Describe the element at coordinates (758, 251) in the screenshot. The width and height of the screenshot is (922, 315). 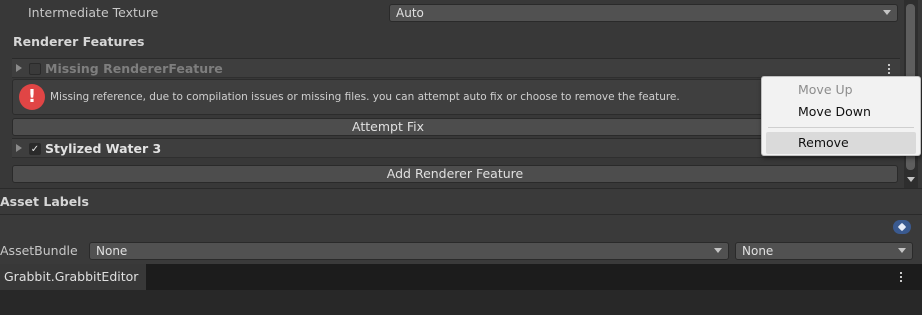
I see `assetbundle-variant-value: None` at that location.